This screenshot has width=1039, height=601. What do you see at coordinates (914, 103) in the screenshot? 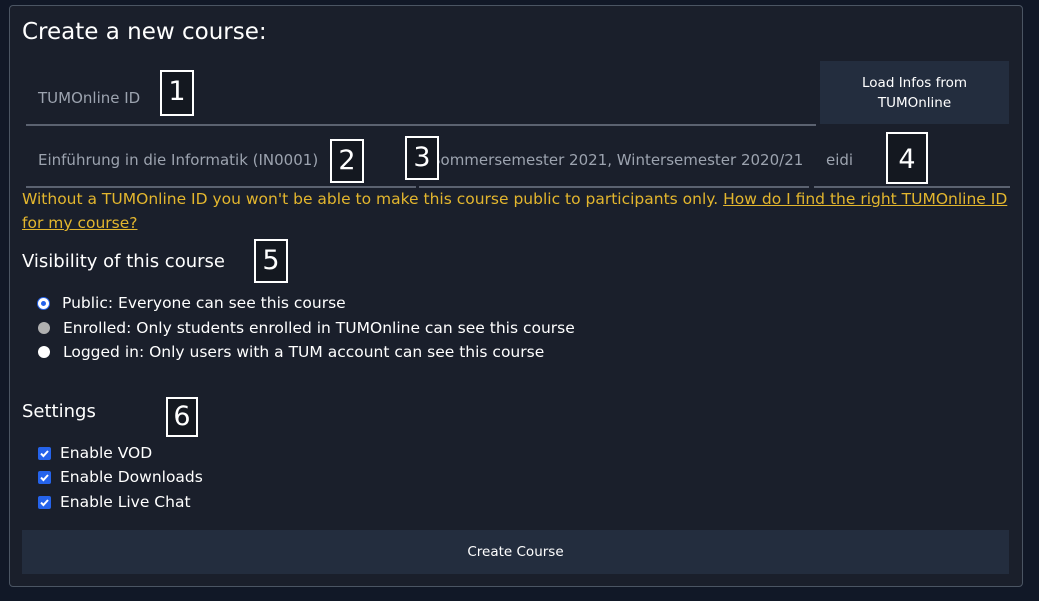
I see `load-infos-label-line2: TUMOnline` at bounding box center [914, 103].